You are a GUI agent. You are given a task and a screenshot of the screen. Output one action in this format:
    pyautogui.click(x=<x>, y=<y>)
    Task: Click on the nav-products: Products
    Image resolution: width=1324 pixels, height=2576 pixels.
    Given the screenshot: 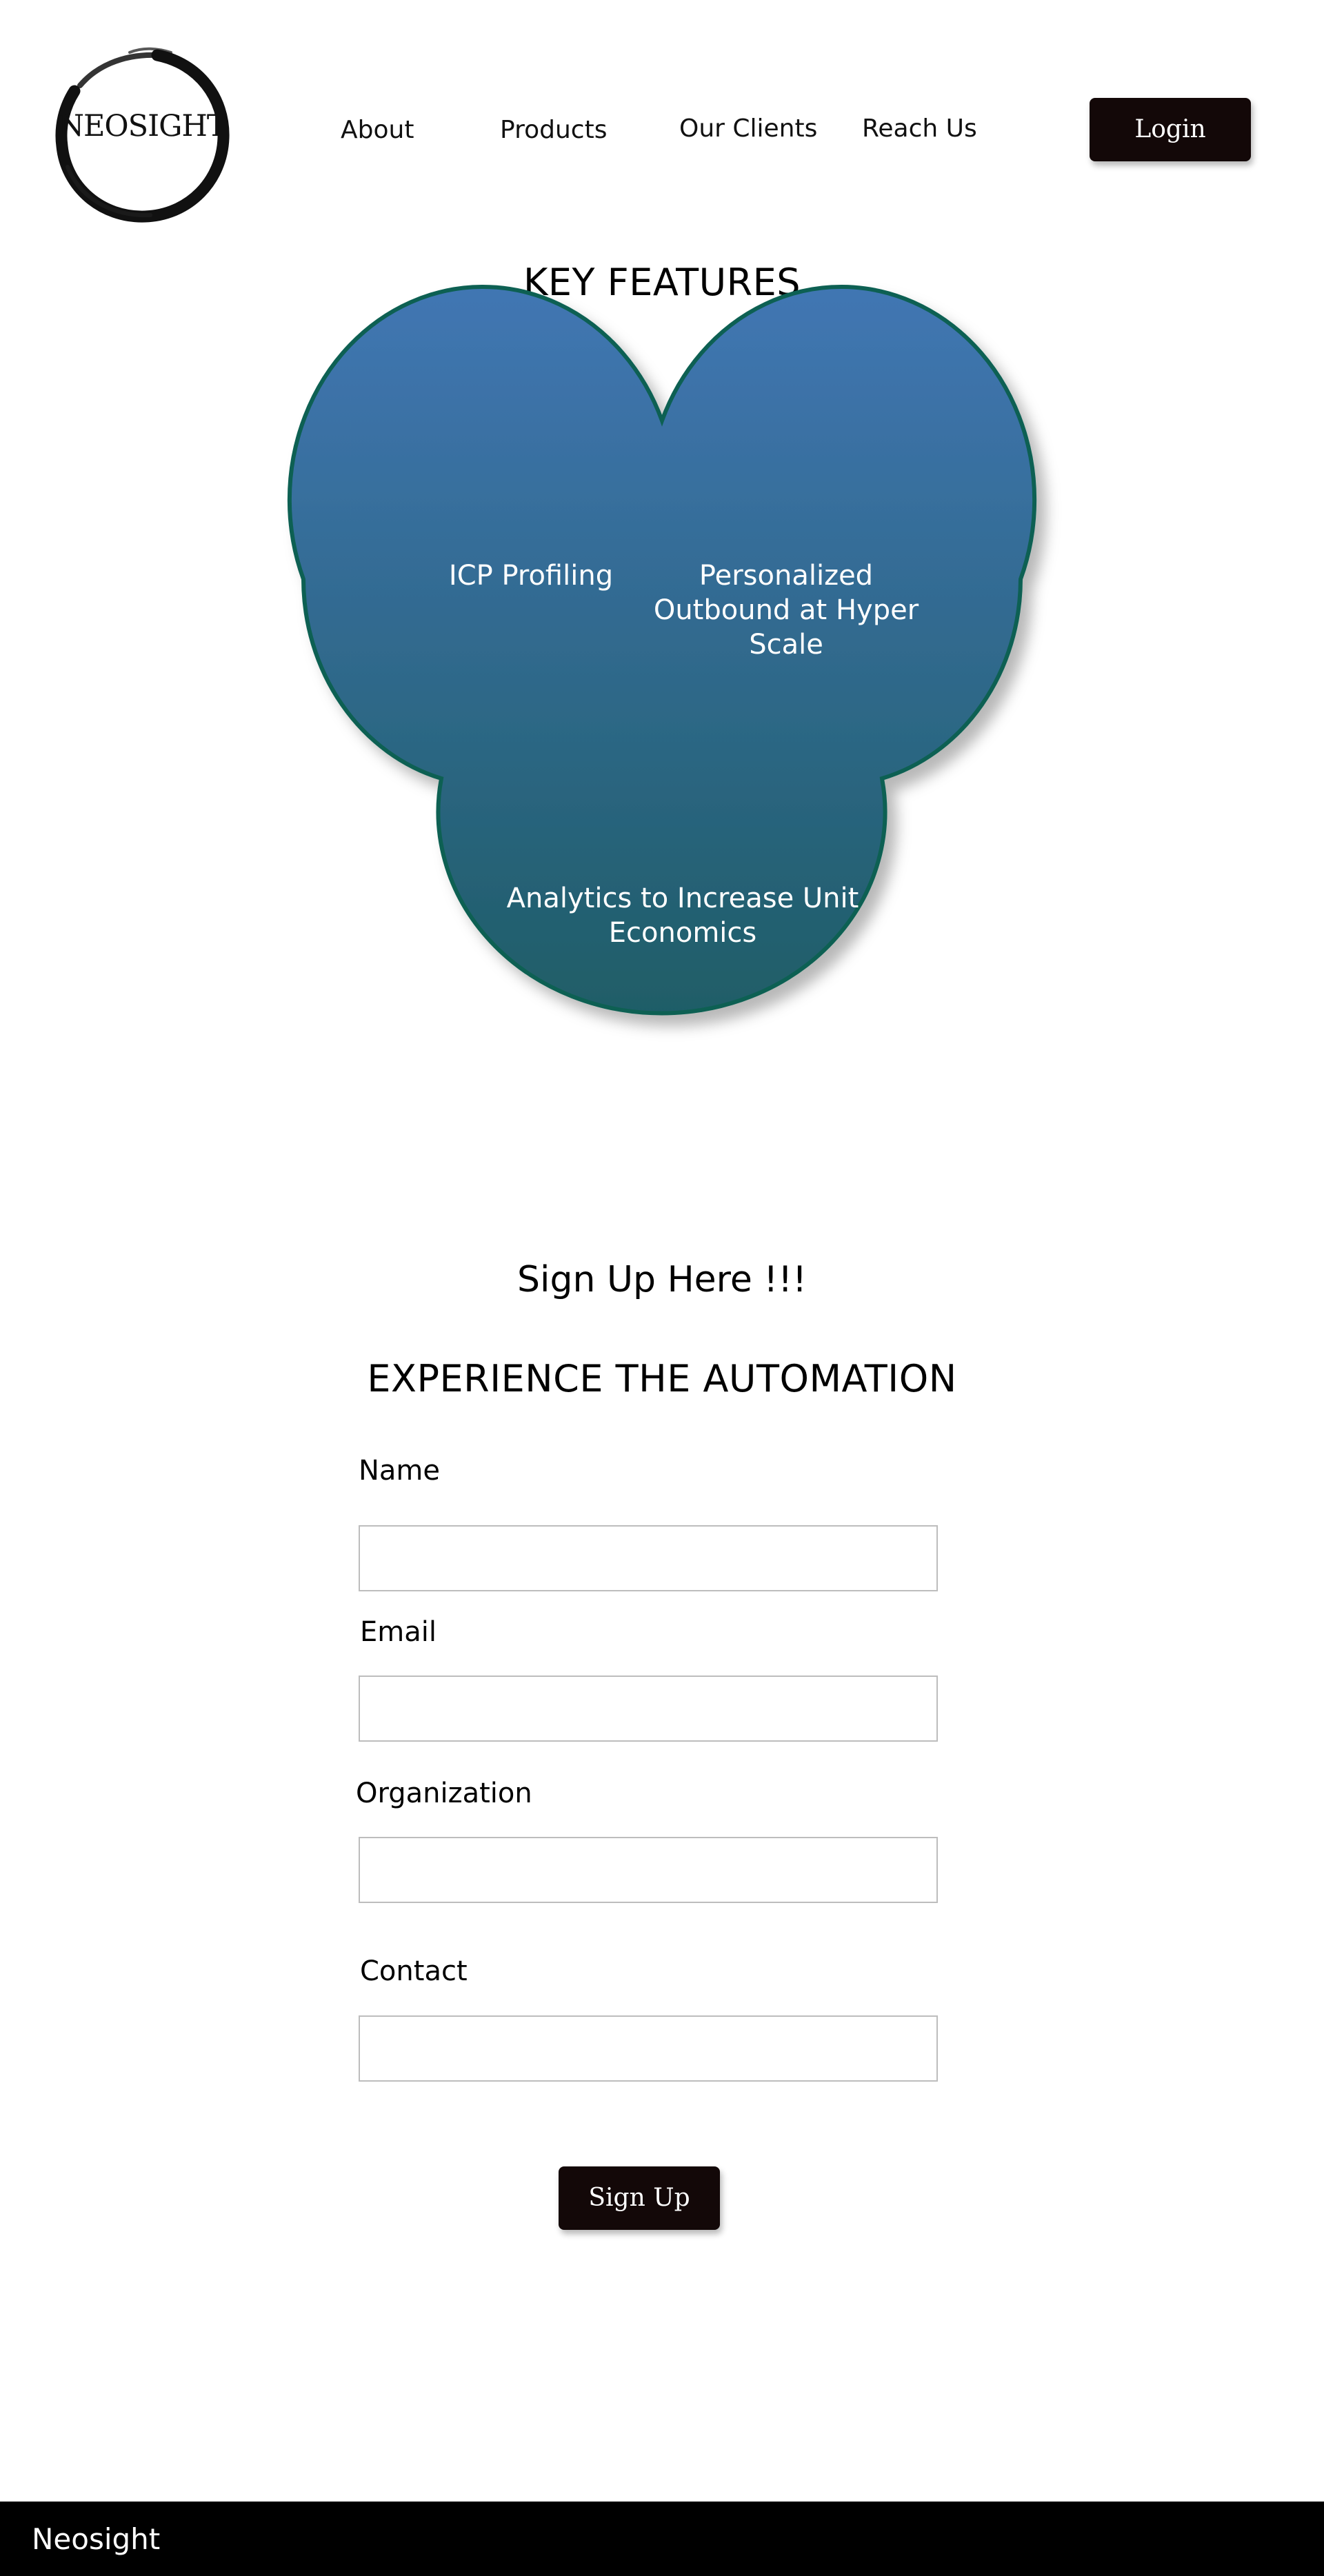 What is the action you would take?
    pyautogui.click(x=553, y=130)
    